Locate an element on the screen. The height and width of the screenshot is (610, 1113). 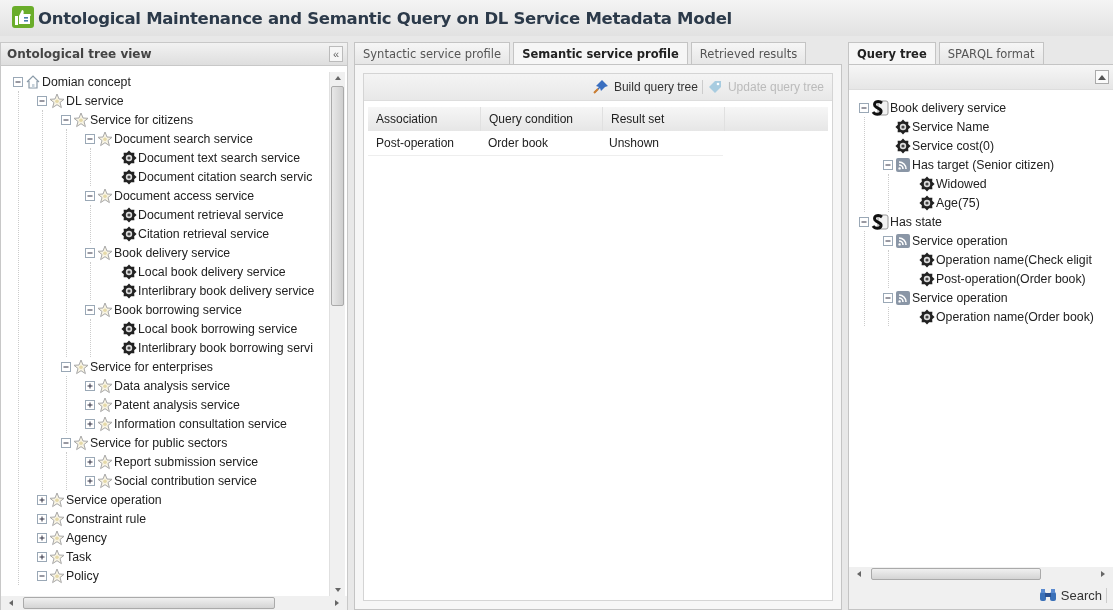
tree-item: Has state is located at coordinates (916, 221).